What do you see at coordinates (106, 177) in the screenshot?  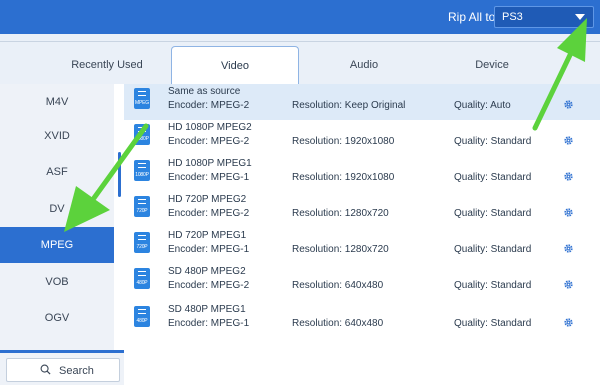 I see `green-arrow-to-mpeg` at bounding box center [106, 177].